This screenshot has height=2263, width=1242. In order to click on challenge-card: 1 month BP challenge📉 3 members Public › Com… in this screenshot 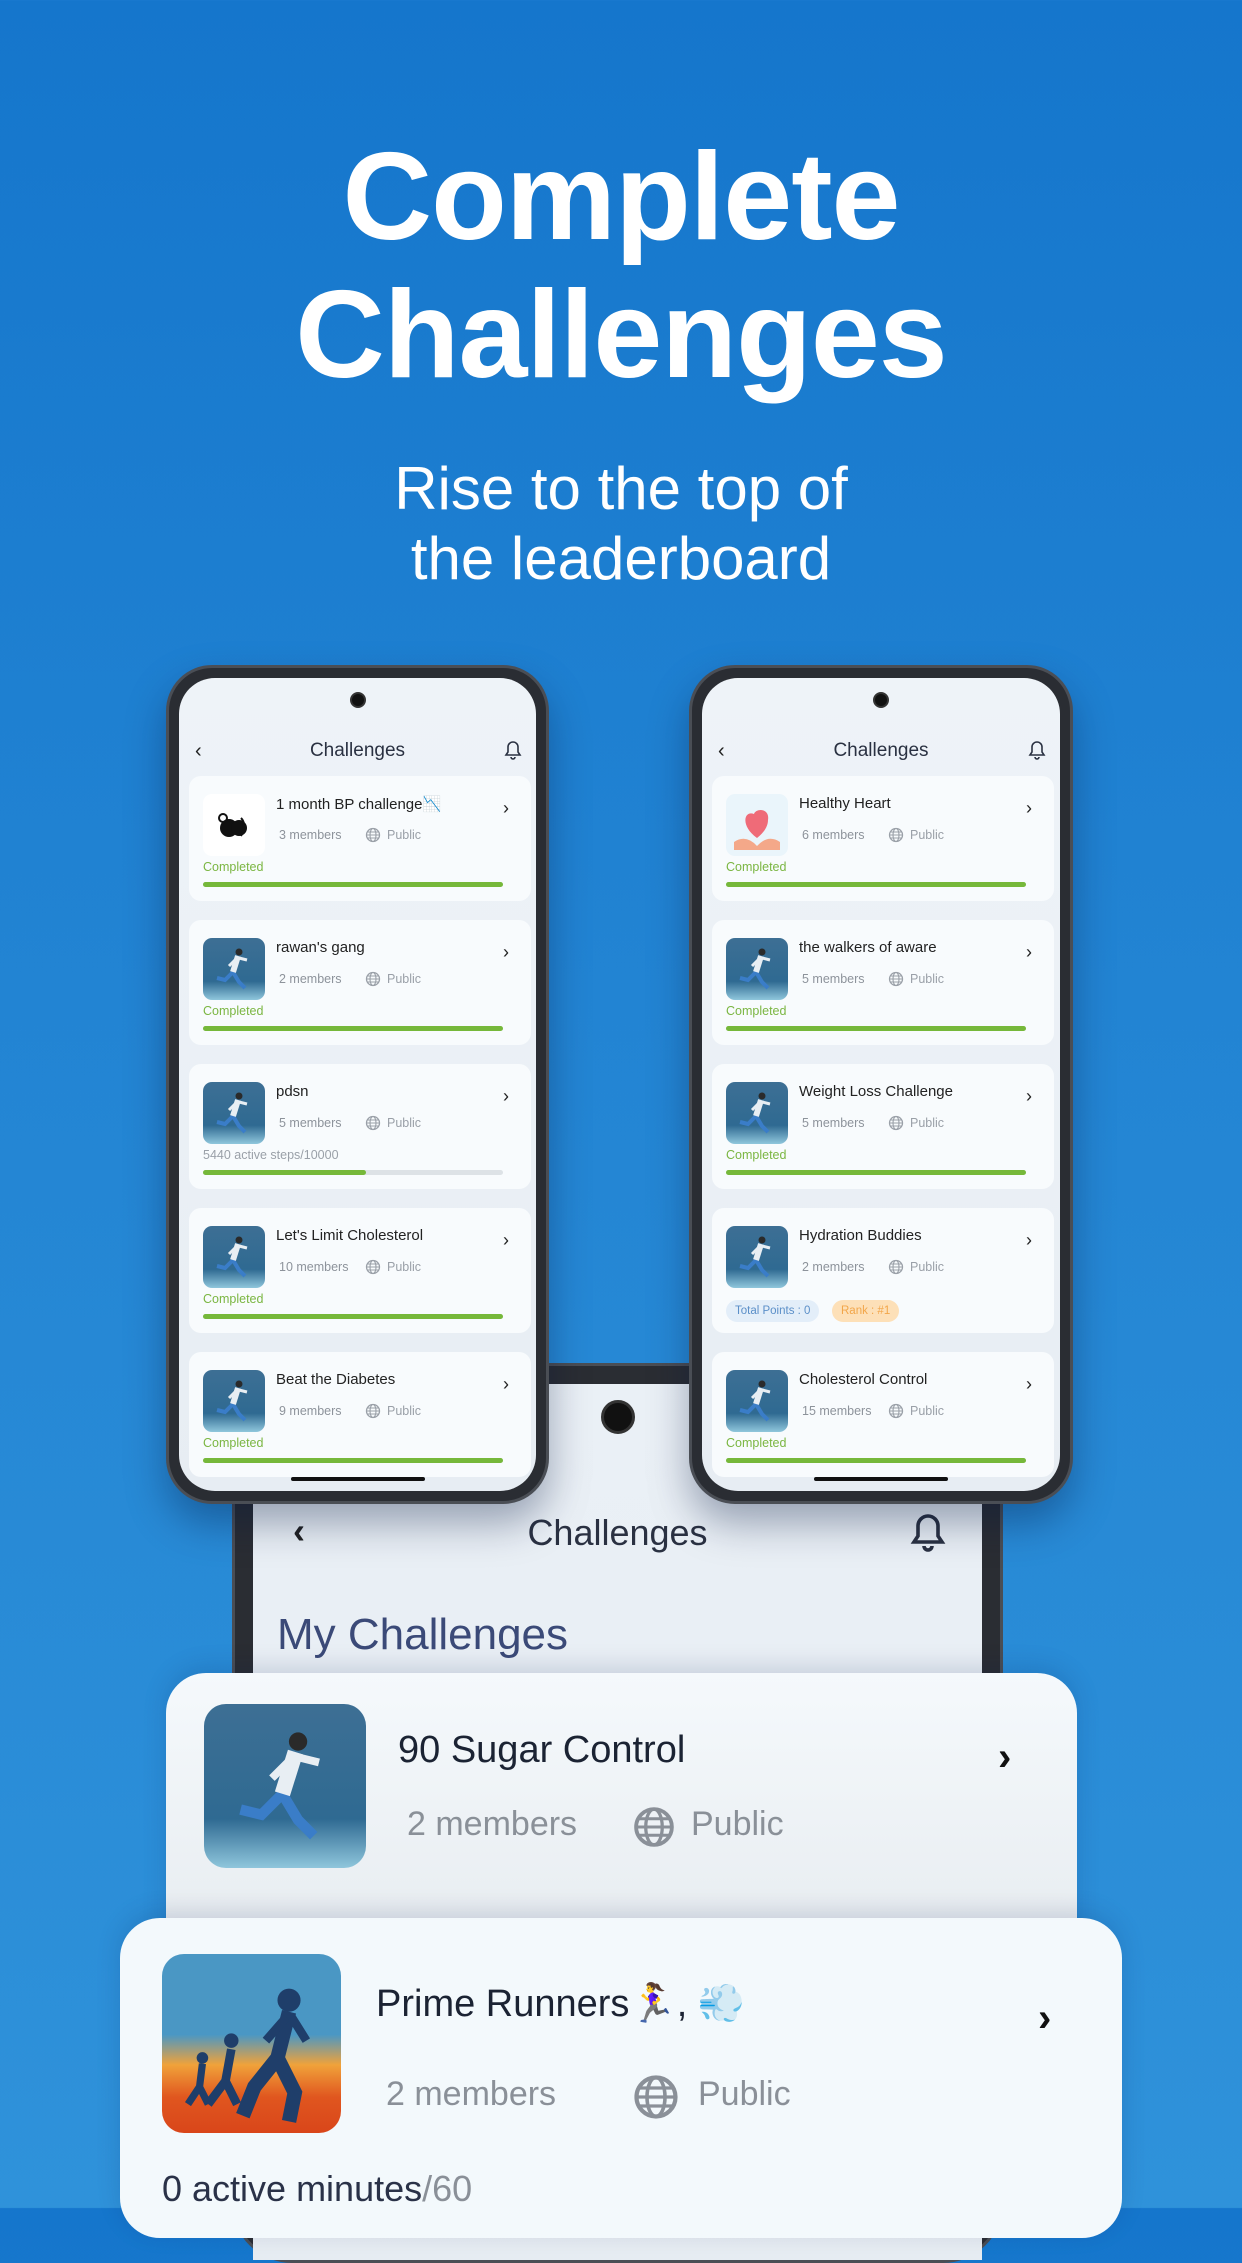, I will do `click(360, 838)`.